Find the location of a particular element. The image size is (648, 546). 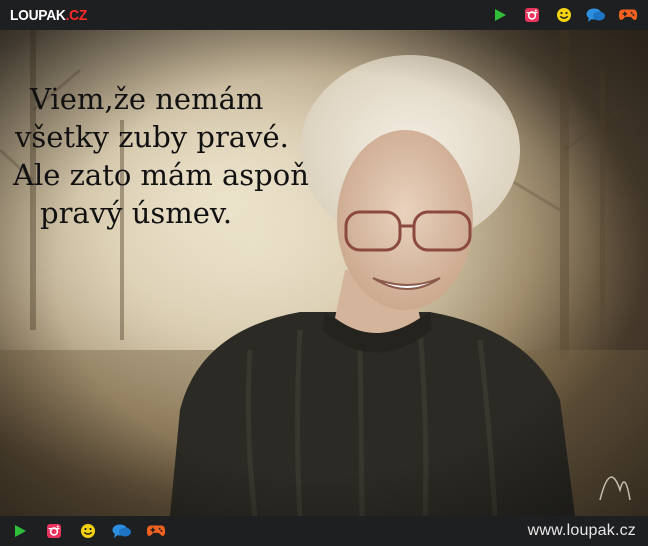

site-url-link: www.loupak.cz is located at coordinates (582, 531).